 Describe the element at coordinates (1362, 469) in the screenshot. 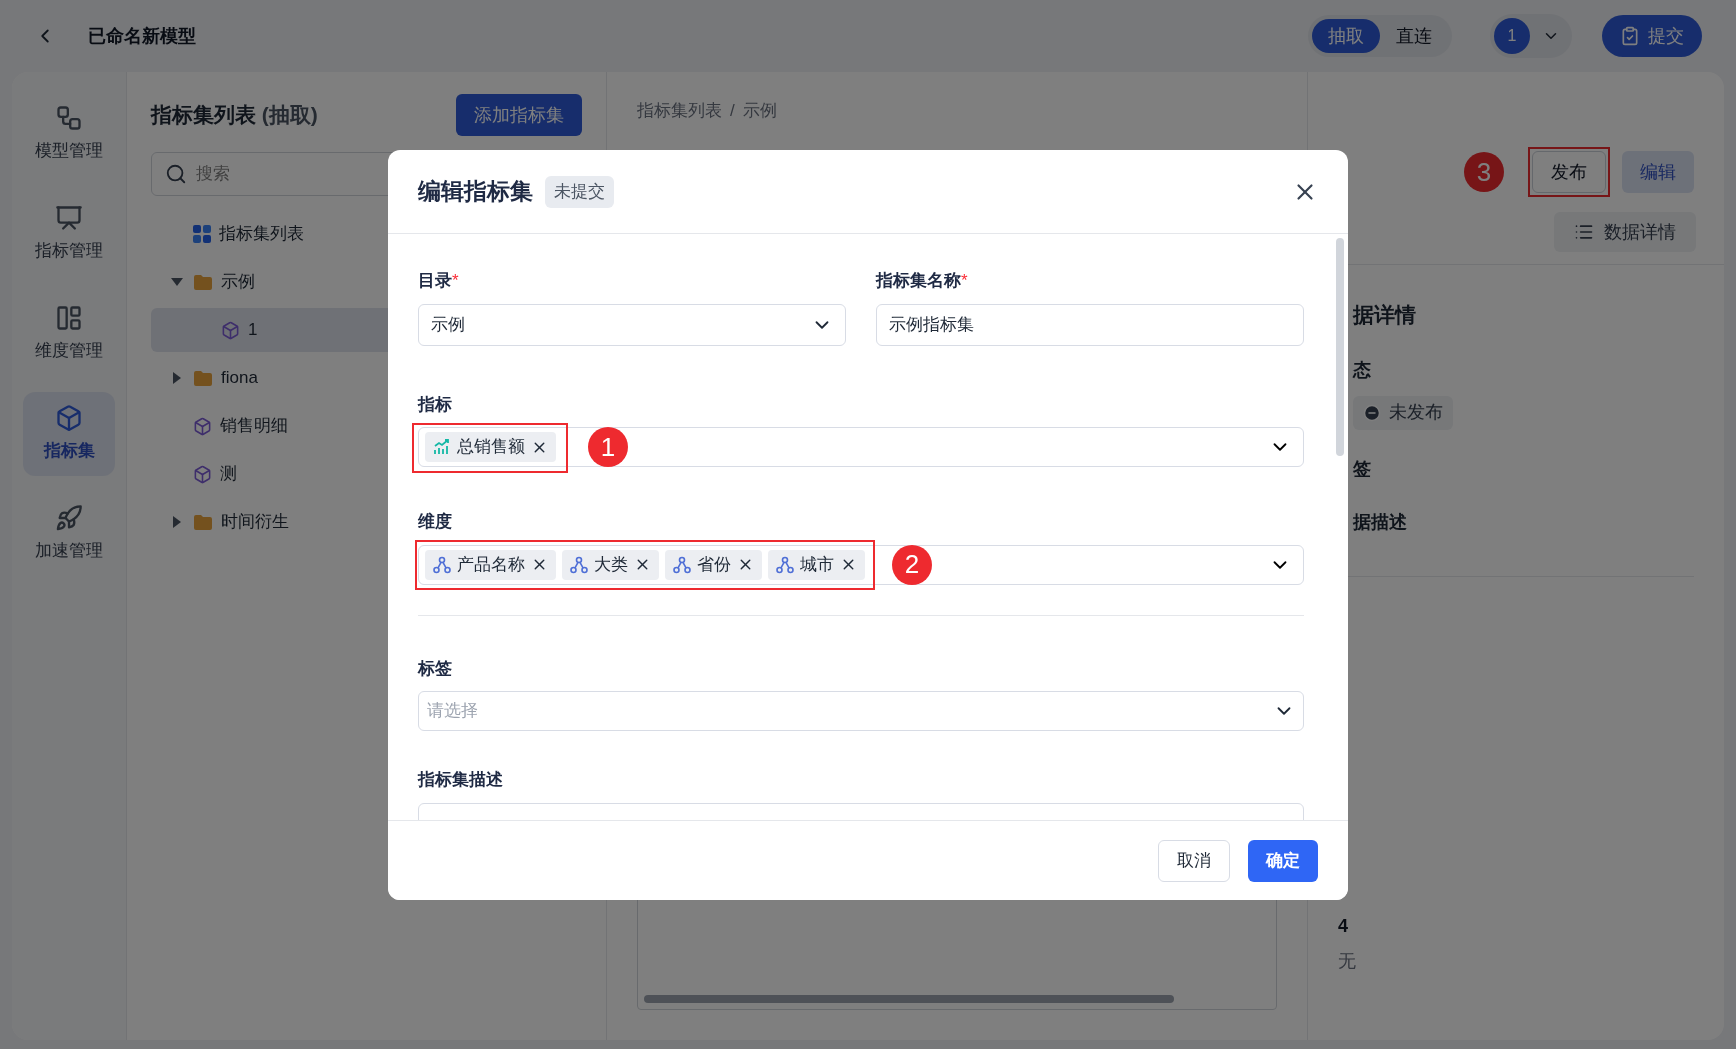

I see `detail-label: 签` at that location.